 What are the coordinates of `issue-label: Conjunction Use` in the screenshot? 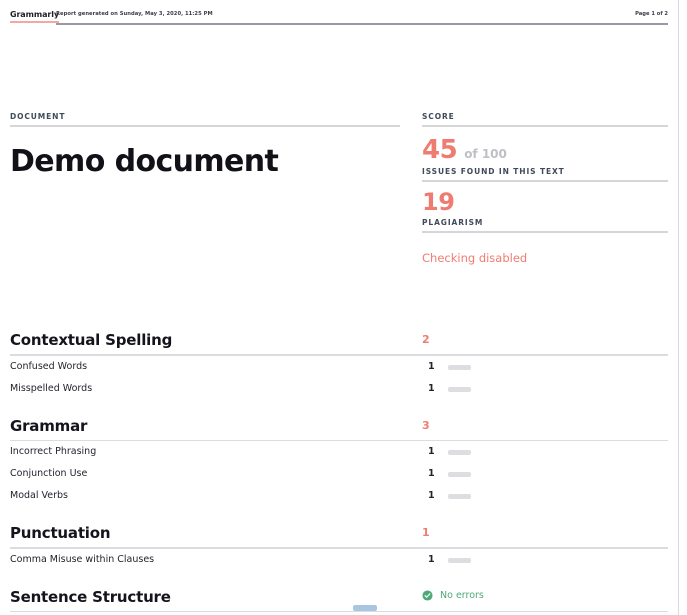 It's located at (49, 474).